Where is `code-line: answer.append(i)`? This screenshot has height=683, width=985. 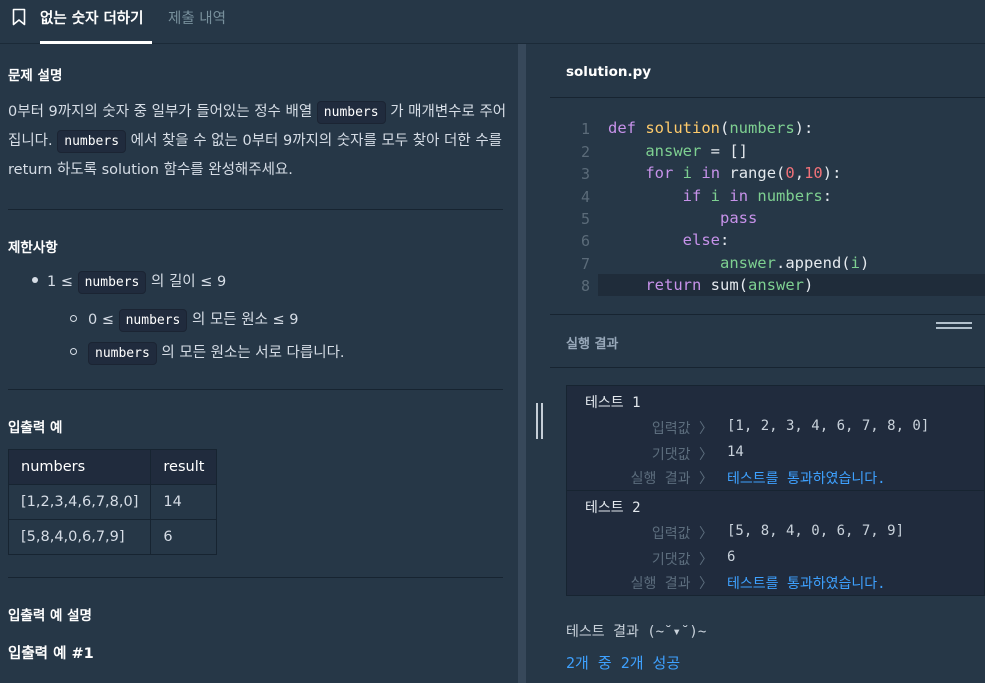
code-line: answer.append(i) is located at coordinates (738, 263).